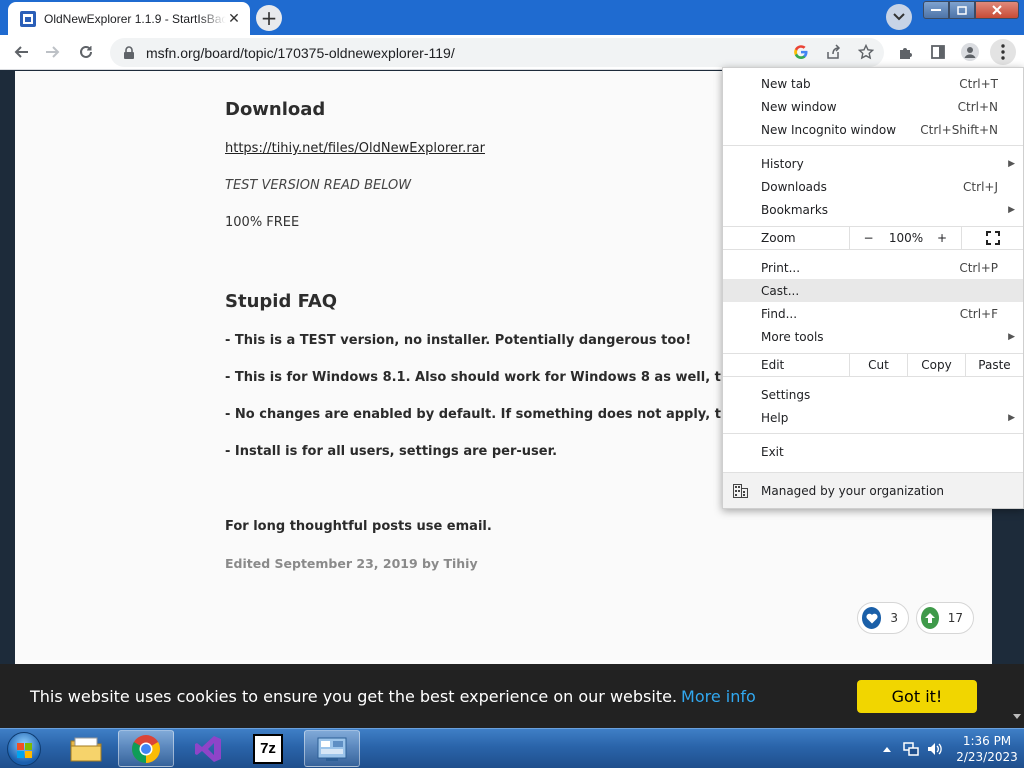 The image size is (1024, 768). What do you see at coordinates (269, 18) in the screenshot?
I see `new-tab-button: +` at bounding box center [269, 18].